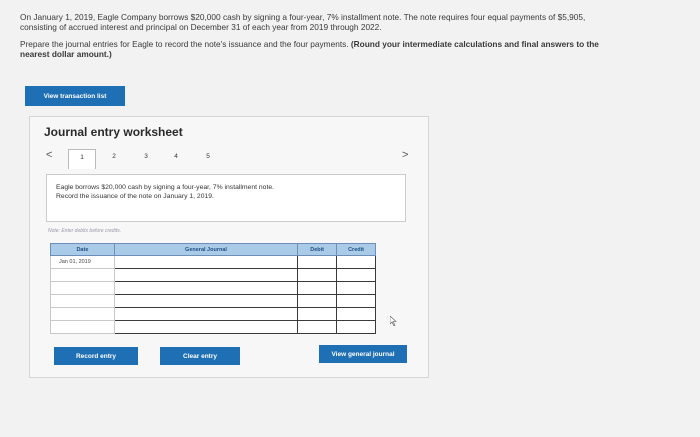  I want to click on header-general-journal: General Journal, so click(206, 249).